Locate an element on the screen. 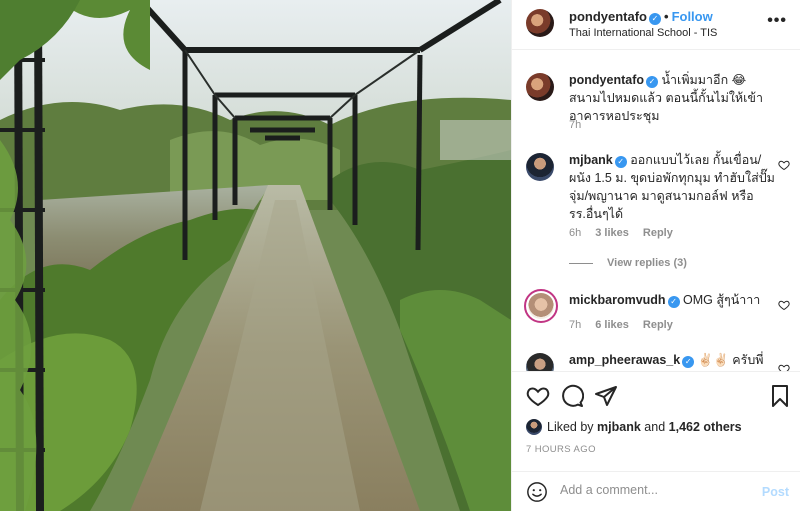 This screenshot has height=511, width=800. author-line: pondyentafo ✓ • Follow is located at coordinates (641, 17).